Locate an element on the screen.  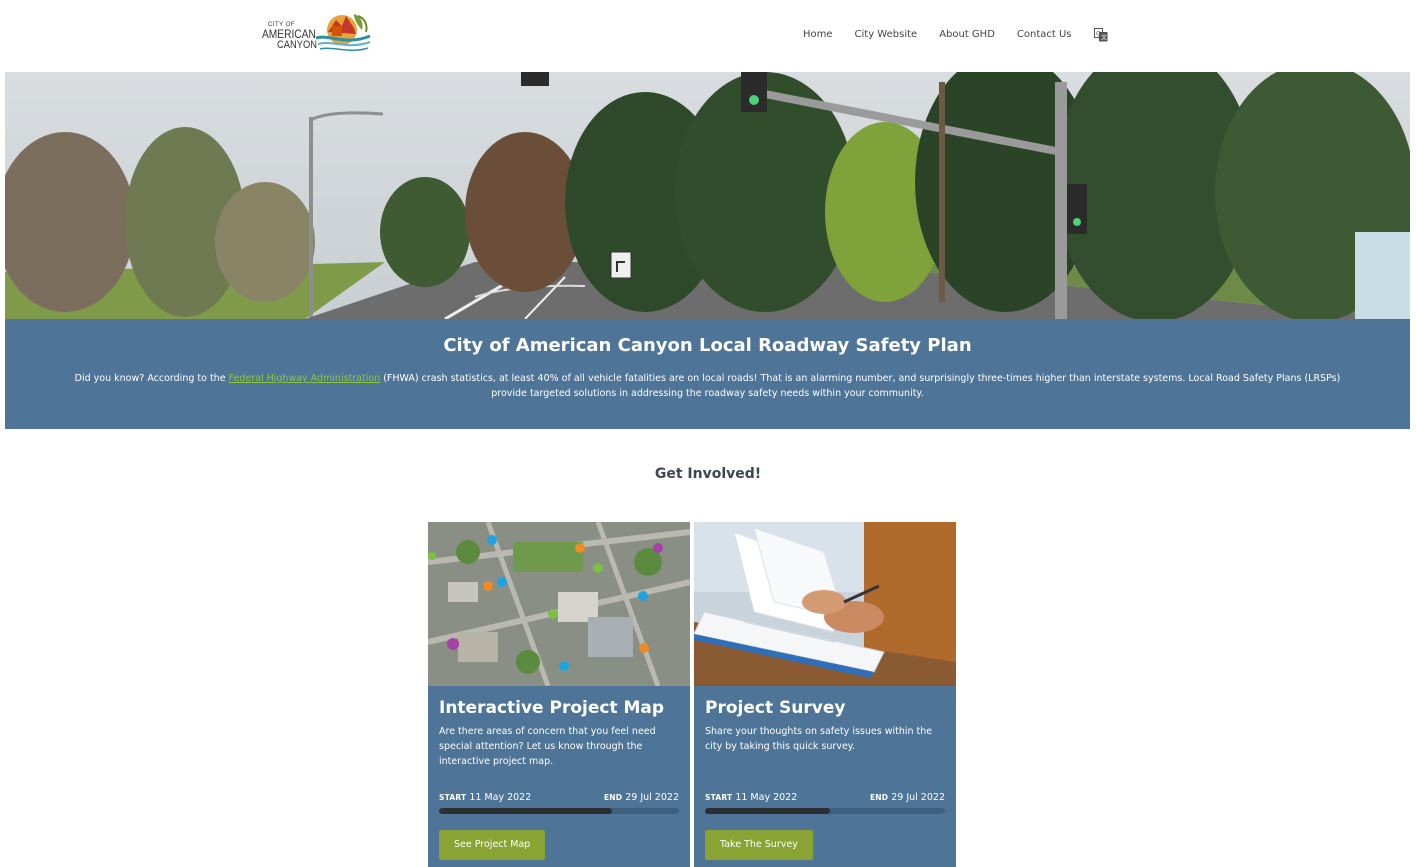
svg-text: 文 is located at coordinates (1104, 38).